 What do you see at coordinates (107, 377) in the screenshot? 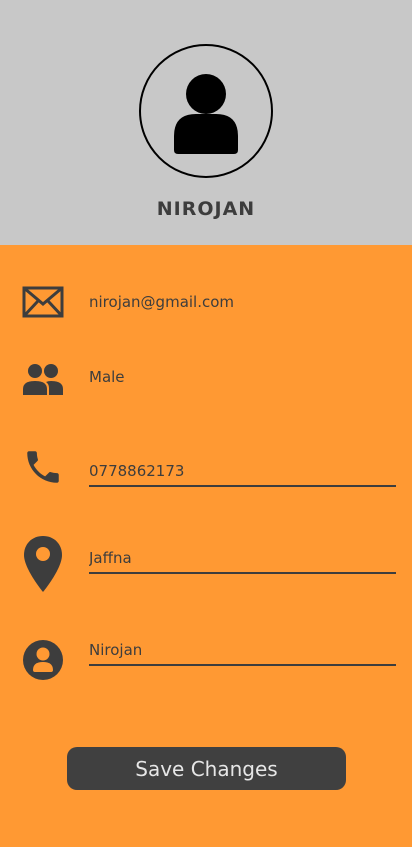
I see `gender-value: Male` at bounding box center [107, 377].